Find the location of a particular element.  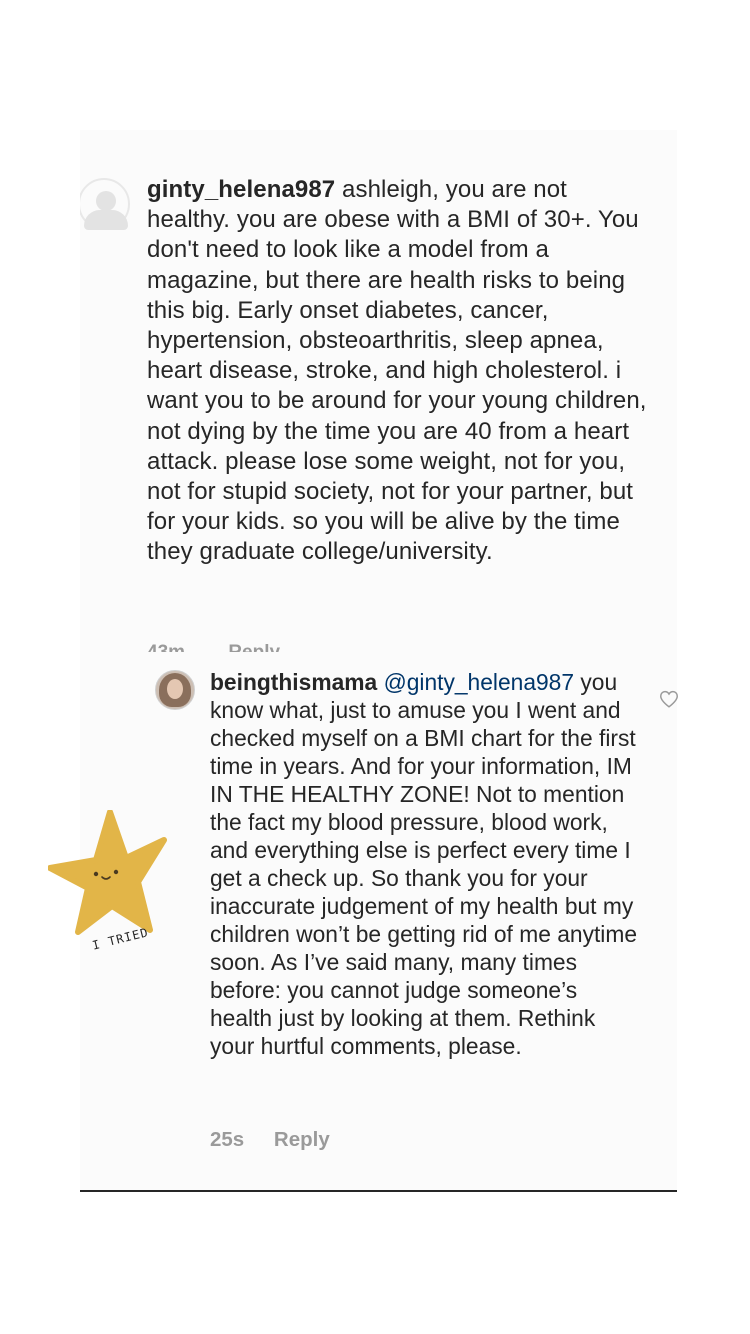

sticker-caption: I TRIED is located at coordinates (120, 939).